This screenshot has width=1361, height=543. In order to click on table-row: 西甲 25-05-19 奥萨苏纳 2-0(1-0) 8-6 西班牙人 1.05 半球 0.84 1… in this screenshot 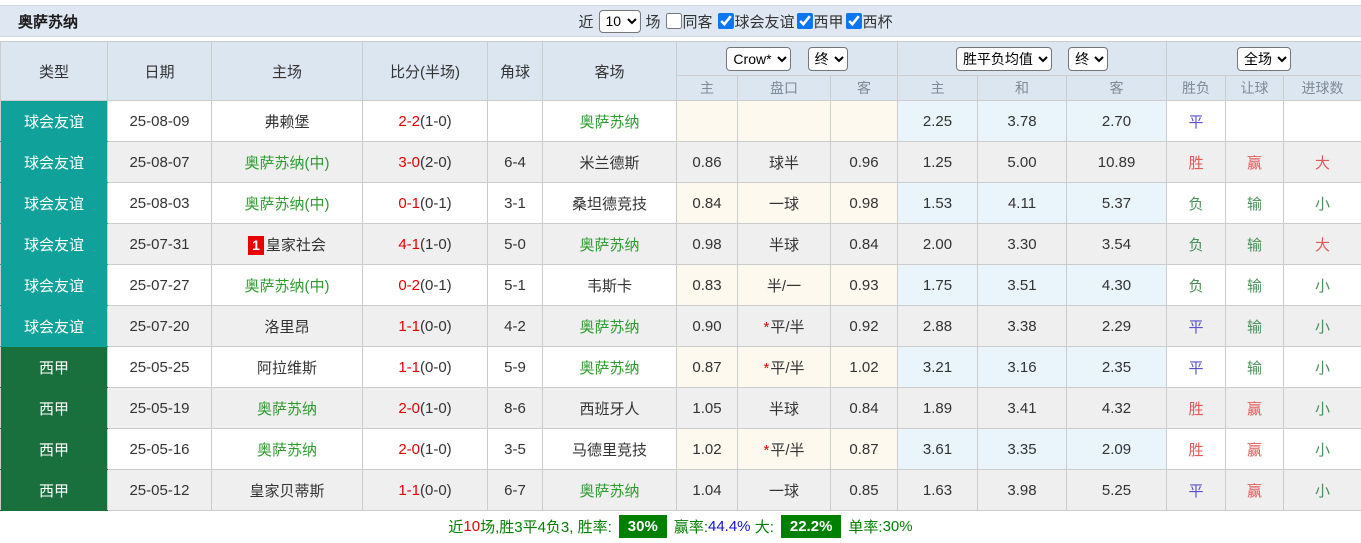, I will do `click(680, 408)`.